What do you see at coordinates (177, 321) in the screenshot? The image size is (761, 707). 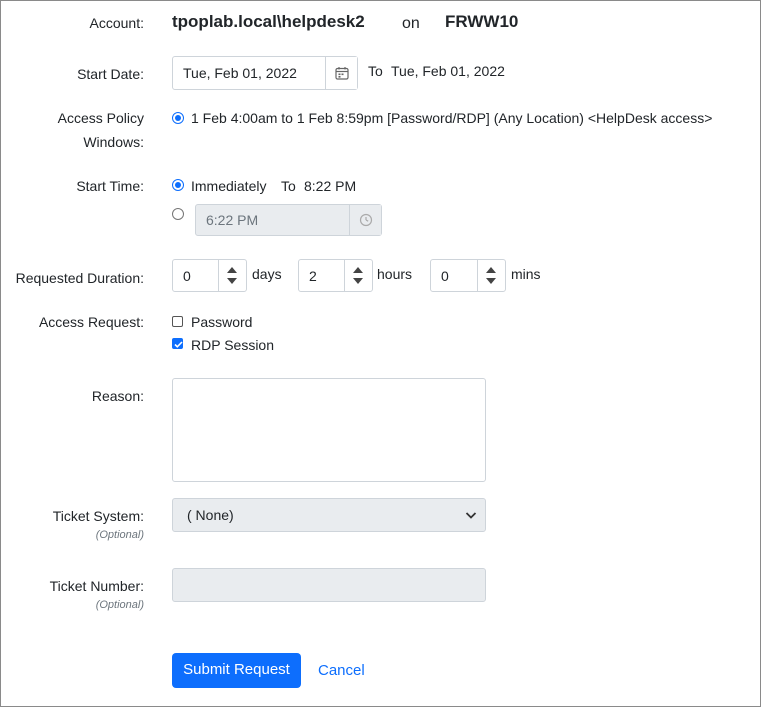 I see `password-checkbox` at bounding box center [177, 321].